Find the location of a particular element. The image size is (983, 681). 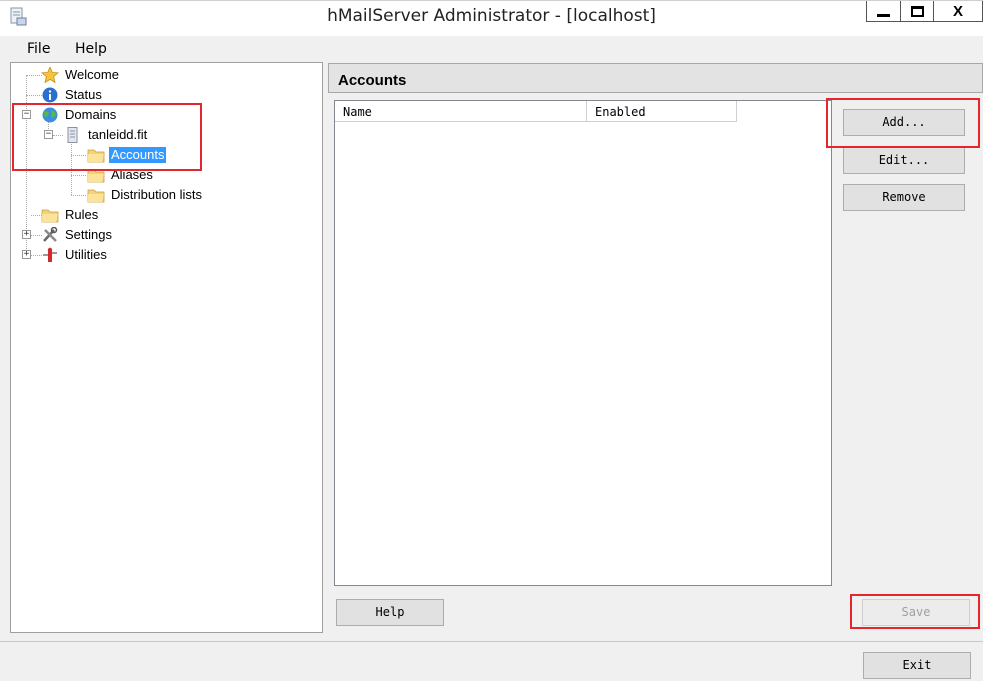

tree-item-rules: Rules is located at coordinates (70, 215).